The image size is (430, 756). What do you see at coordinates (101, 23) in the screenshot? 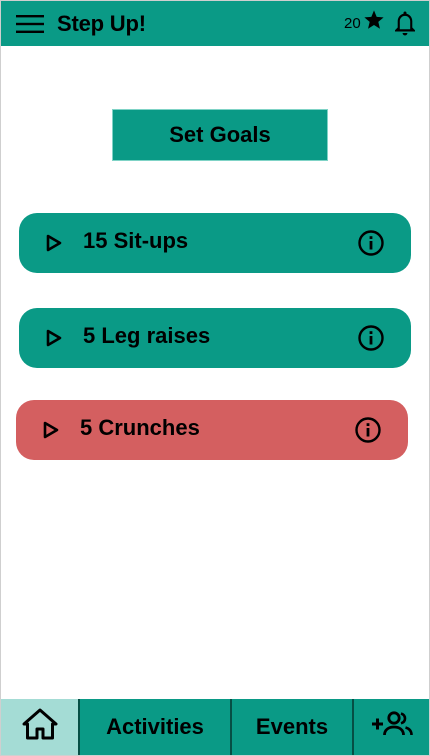
I see `app-title: Step Up!` at bounding box center [101, 23].